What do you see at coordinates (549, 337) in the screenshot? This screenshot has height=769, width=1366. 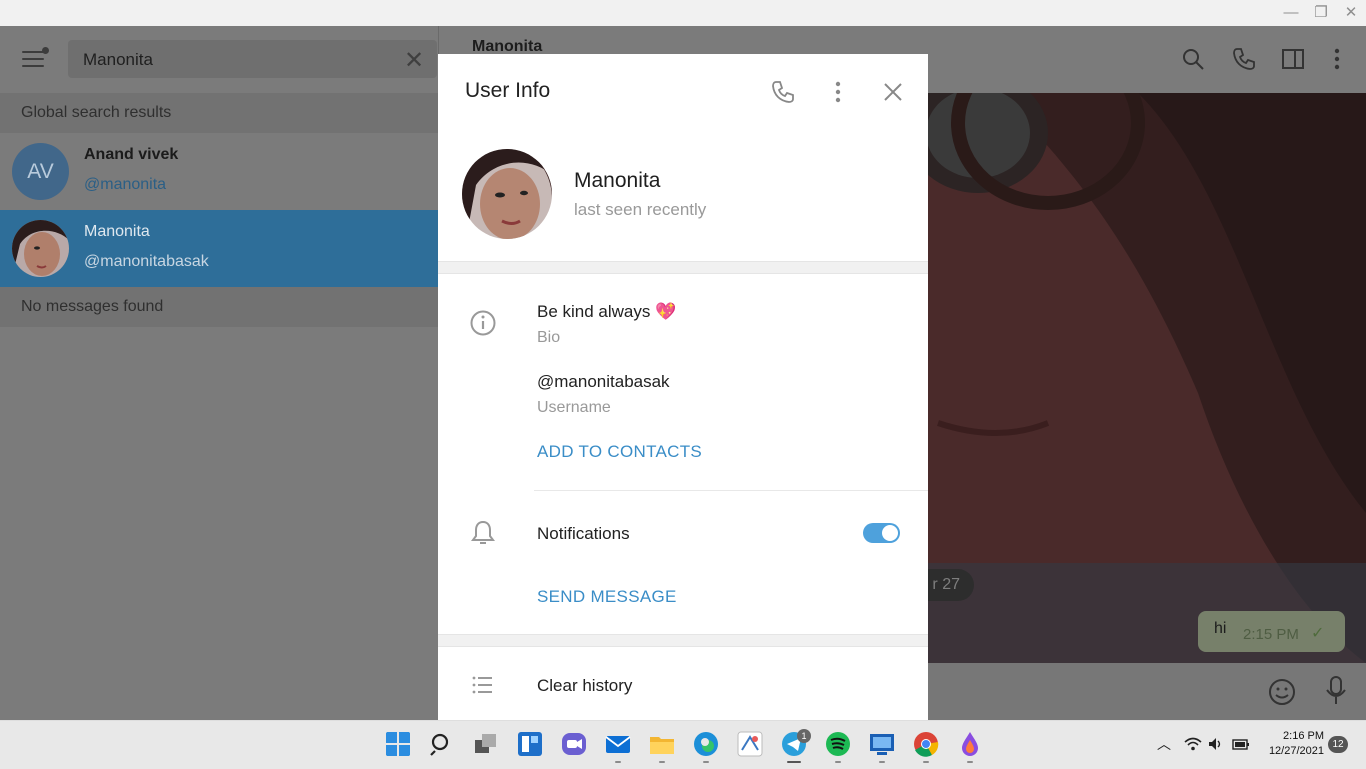 I see `bio-label: Bio` at bounding box center [549, 337].